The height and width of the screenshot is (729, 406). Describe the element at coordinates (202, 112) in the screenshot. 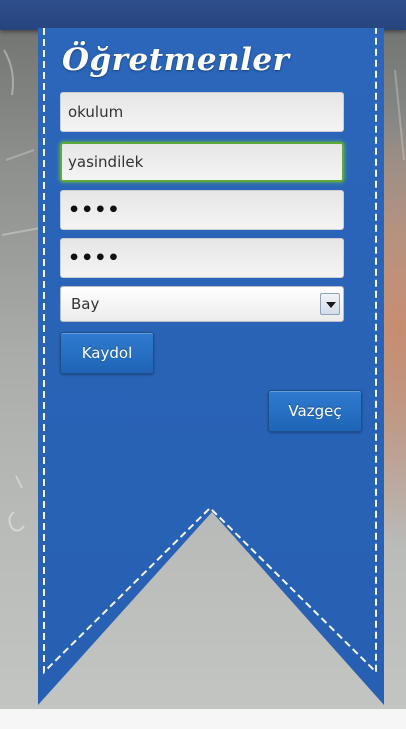

I see `school-input` at that location.